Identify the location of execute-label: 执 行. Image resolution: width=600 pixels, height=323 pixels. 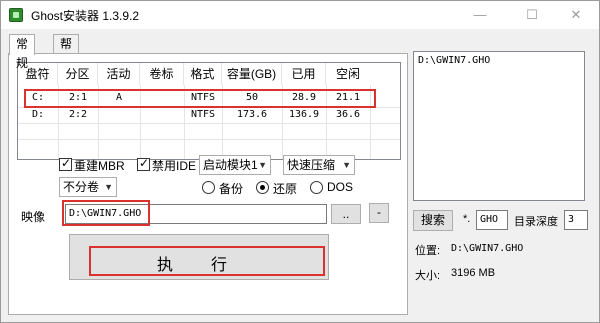
(193, 265).